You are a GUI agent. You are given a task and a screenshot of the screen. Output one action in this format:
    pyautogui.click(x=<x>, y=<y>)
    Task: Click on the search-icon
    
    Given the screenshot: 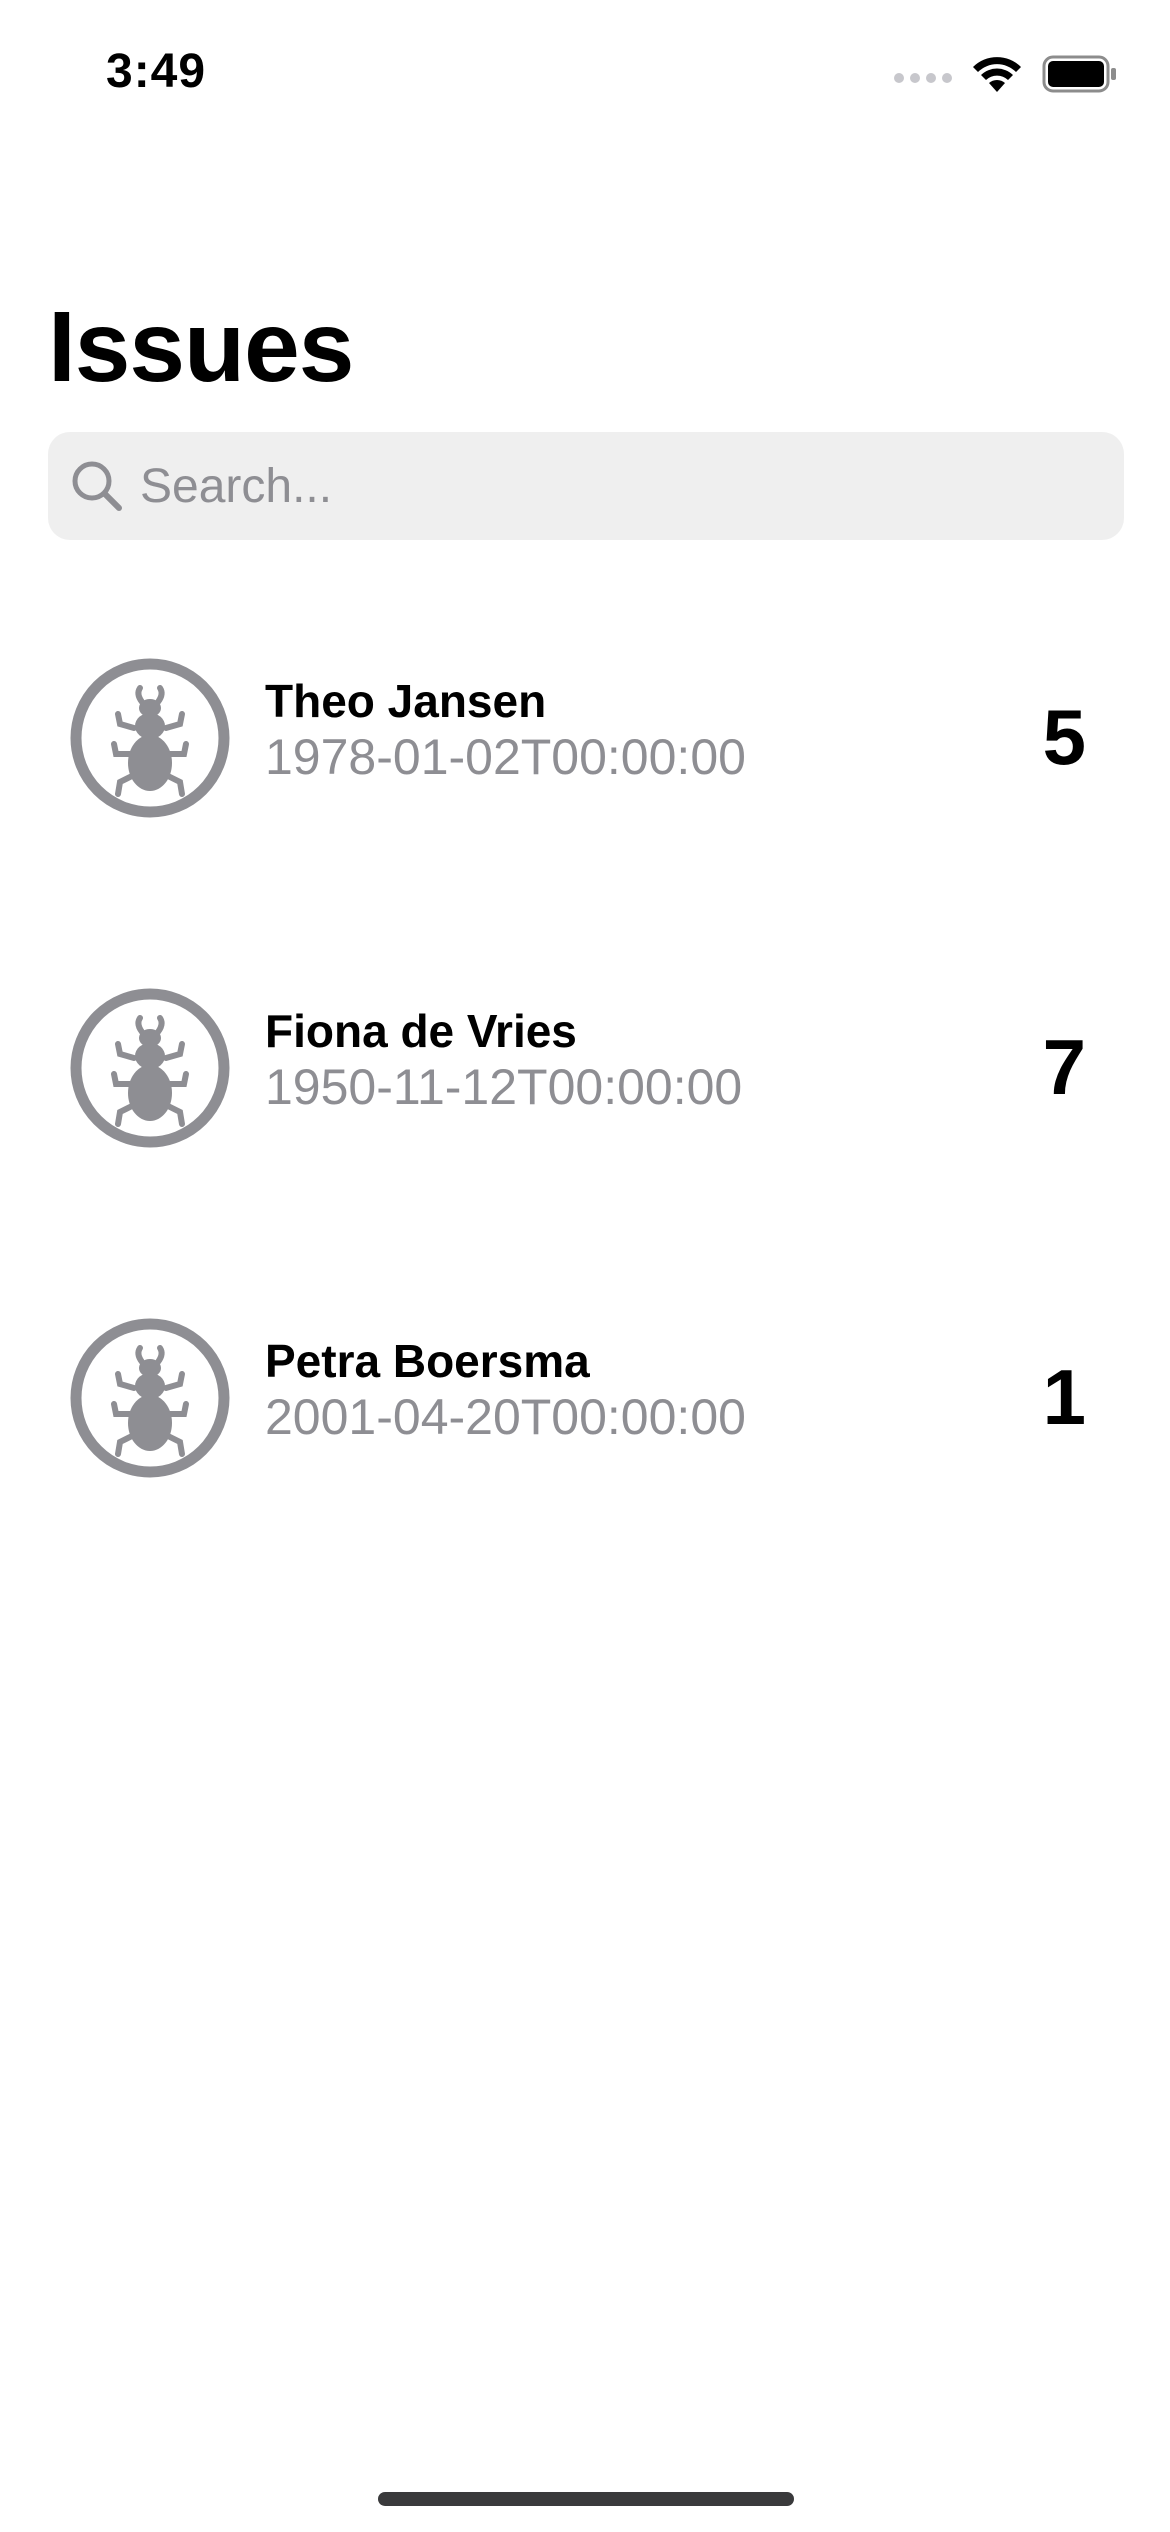 What is the action you would take?
    pyautogui.click(x=97, y=486)
    